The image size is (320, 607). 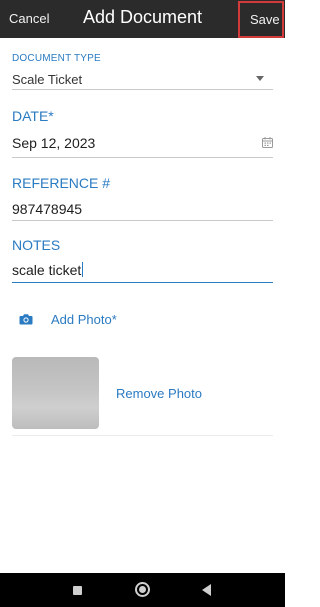 What do you see at coordinates (265, 19) in the screenshot?
I see `save-button: Save` at bounding box center [265, 19].